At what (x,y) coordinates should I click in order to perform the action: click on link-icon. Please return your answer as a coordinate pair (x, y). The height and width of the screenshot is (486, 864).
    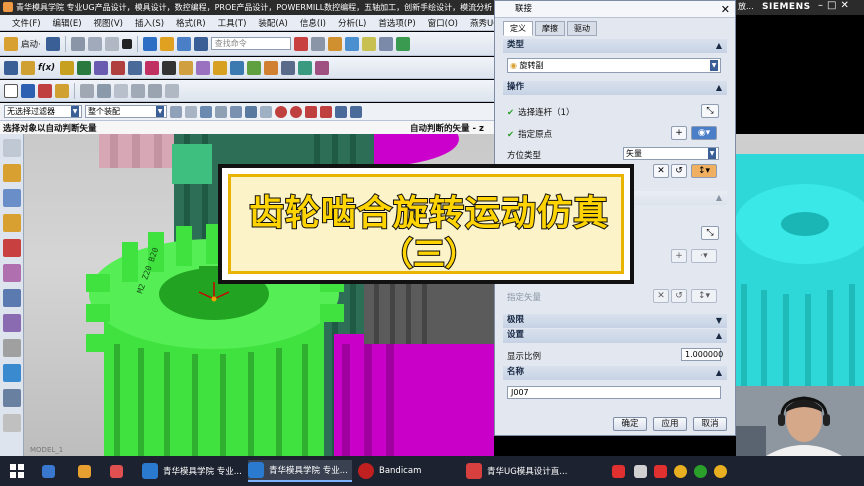
    Looking at the image, I should click on (134, 67).